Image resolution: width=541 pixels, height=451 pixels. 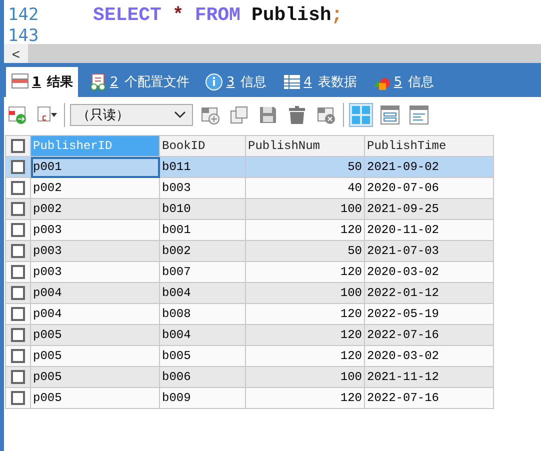 I want to click on result-tab: 2 个配置文件, so click(x=139, y=82).